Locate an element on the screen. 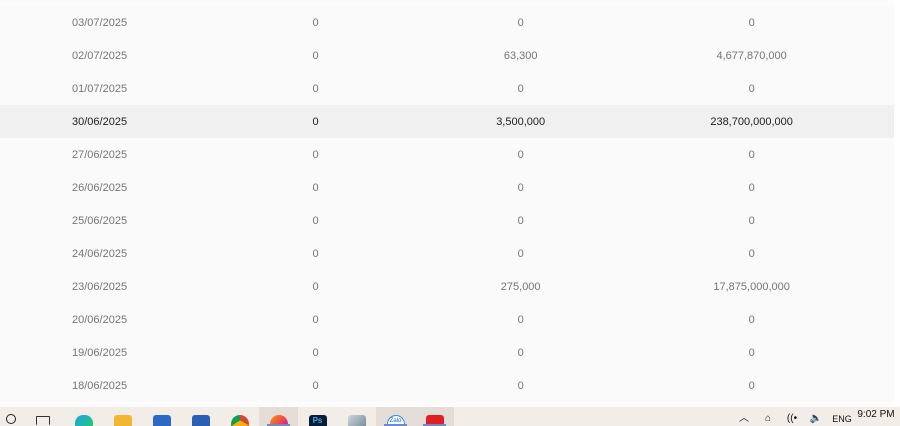 This screenshot has height=426, width=900. taskbar: Ps Zalo ︿ ⌂ ((• 🔈 ENG 9:02 PM is located at coordinates (450, 416).